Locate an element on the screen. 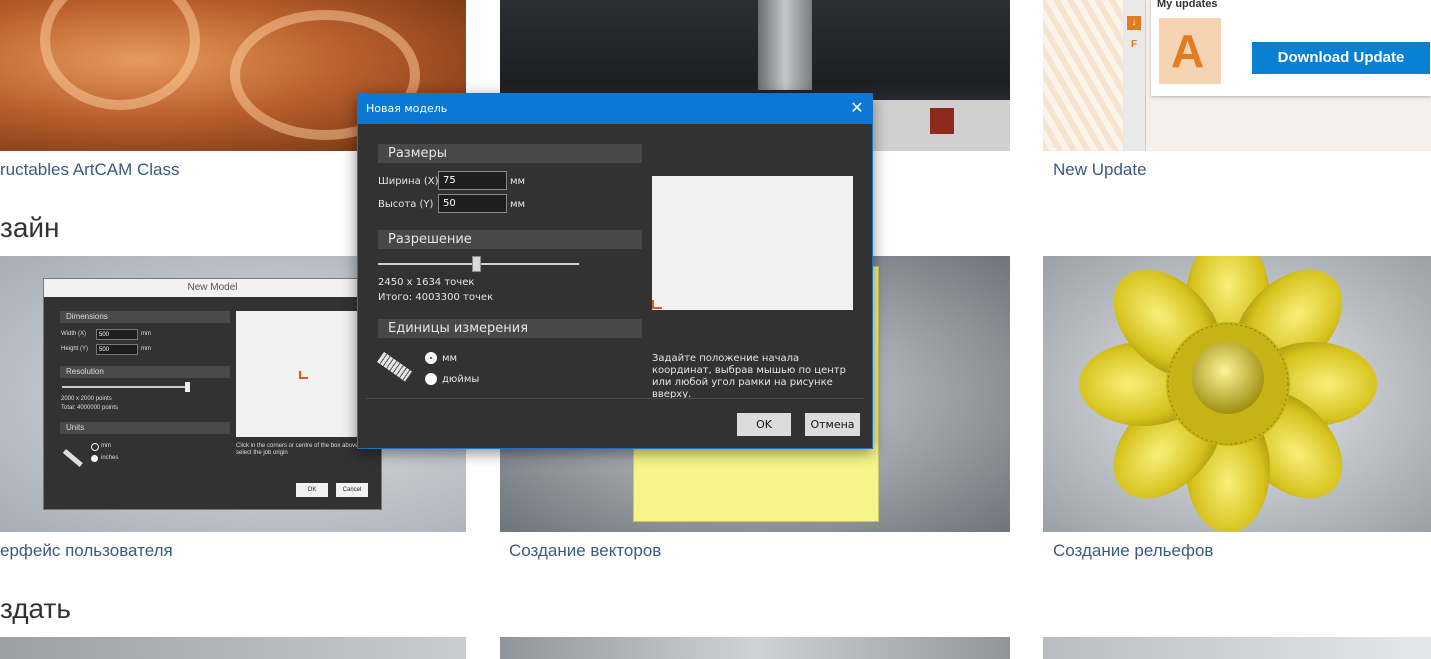 The image size is (1431, 659). thumbnail-new-update: ↓ F My updates A Download Update is located at coordinates (1237, 75).